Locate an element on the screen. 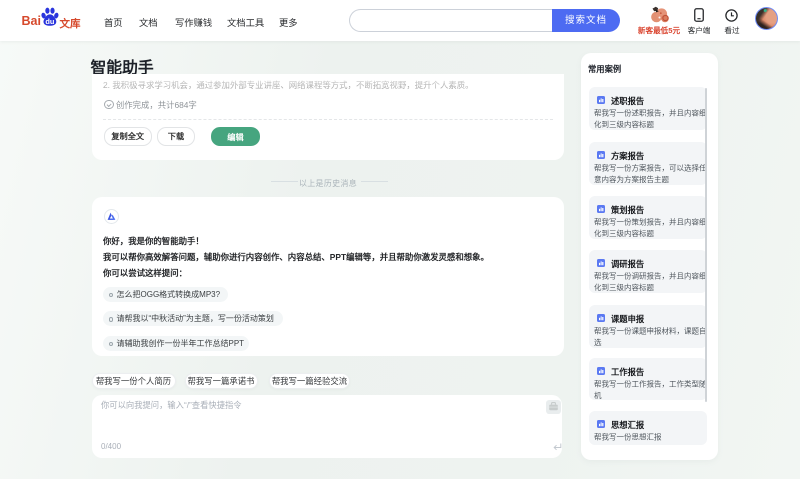 Image resolution: width=800 pixels, height=479 pixels. svg-text: du is located at coordinates (50, 20).